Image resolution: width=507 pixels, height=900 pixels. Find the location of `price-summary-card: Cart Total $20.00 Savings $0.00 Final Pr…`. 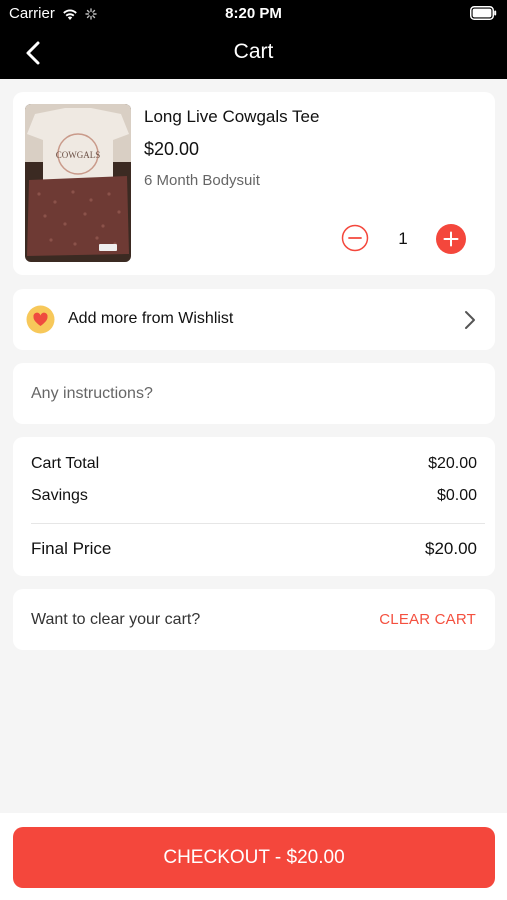

price-summary-card: Cart Total $20.00 Savings $0.00 Final Pr… is located at coordinates (254, 506).